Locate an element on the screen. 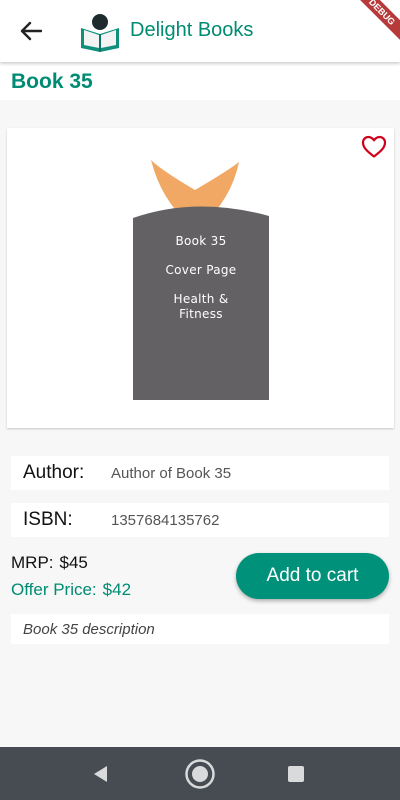 The image size is (400, 800). debug-banner: DEBUG is located at coordinates (370, 30).